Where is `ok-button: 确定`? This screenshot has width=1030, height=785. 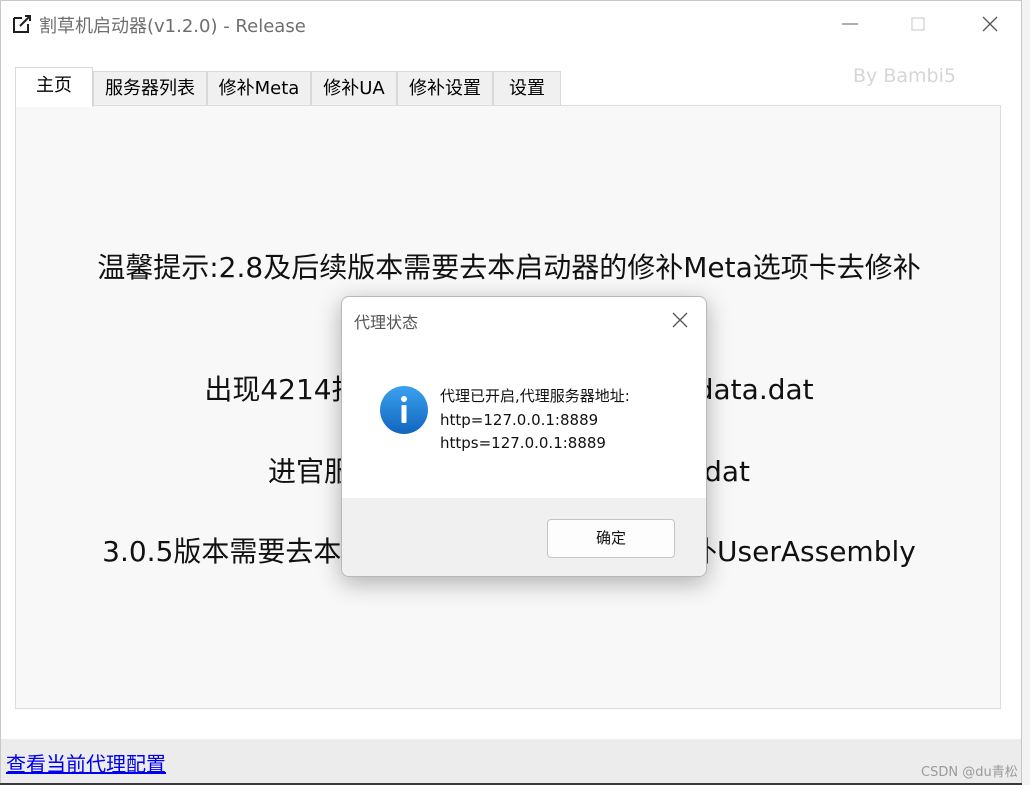 ok-button: 确定 is located at coordinates (611, 538).